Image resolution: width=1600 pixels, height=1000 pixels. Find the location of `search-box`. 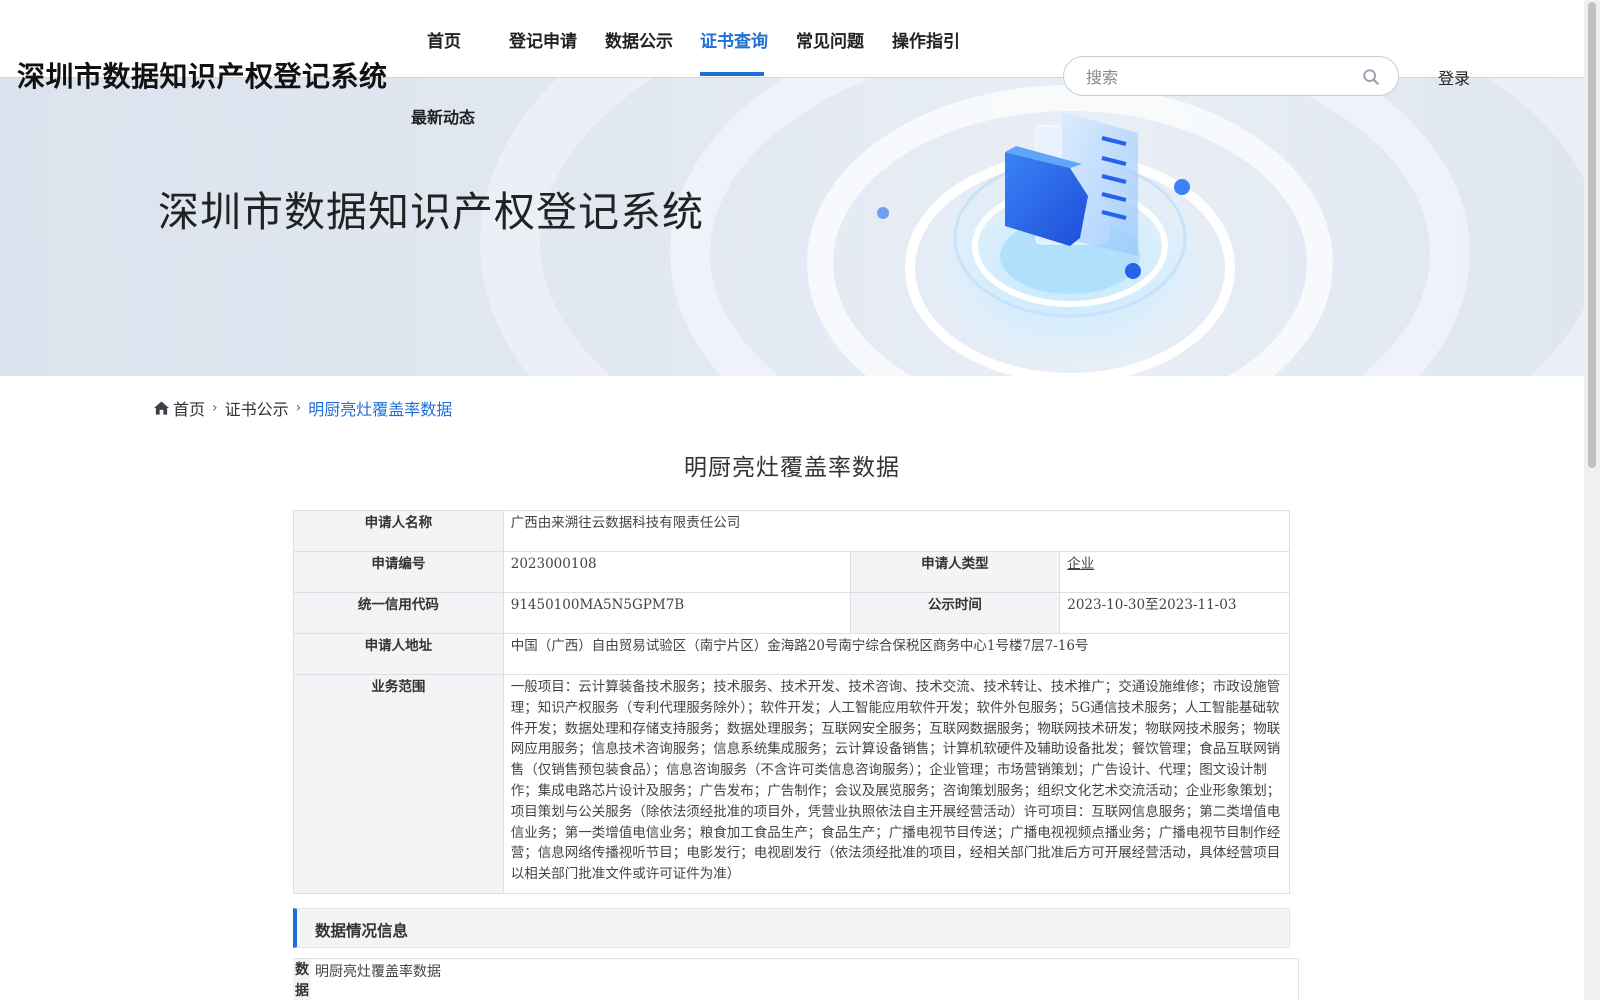

search-box is located at coordinates (1231, 76).